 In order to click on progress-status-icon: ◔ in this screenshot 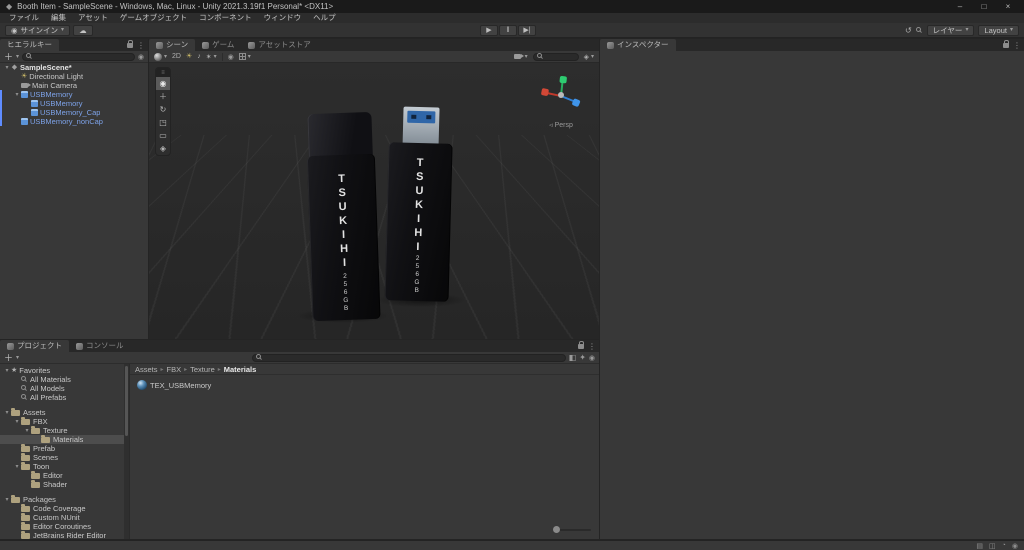, I will do `click(1004, 545)`.